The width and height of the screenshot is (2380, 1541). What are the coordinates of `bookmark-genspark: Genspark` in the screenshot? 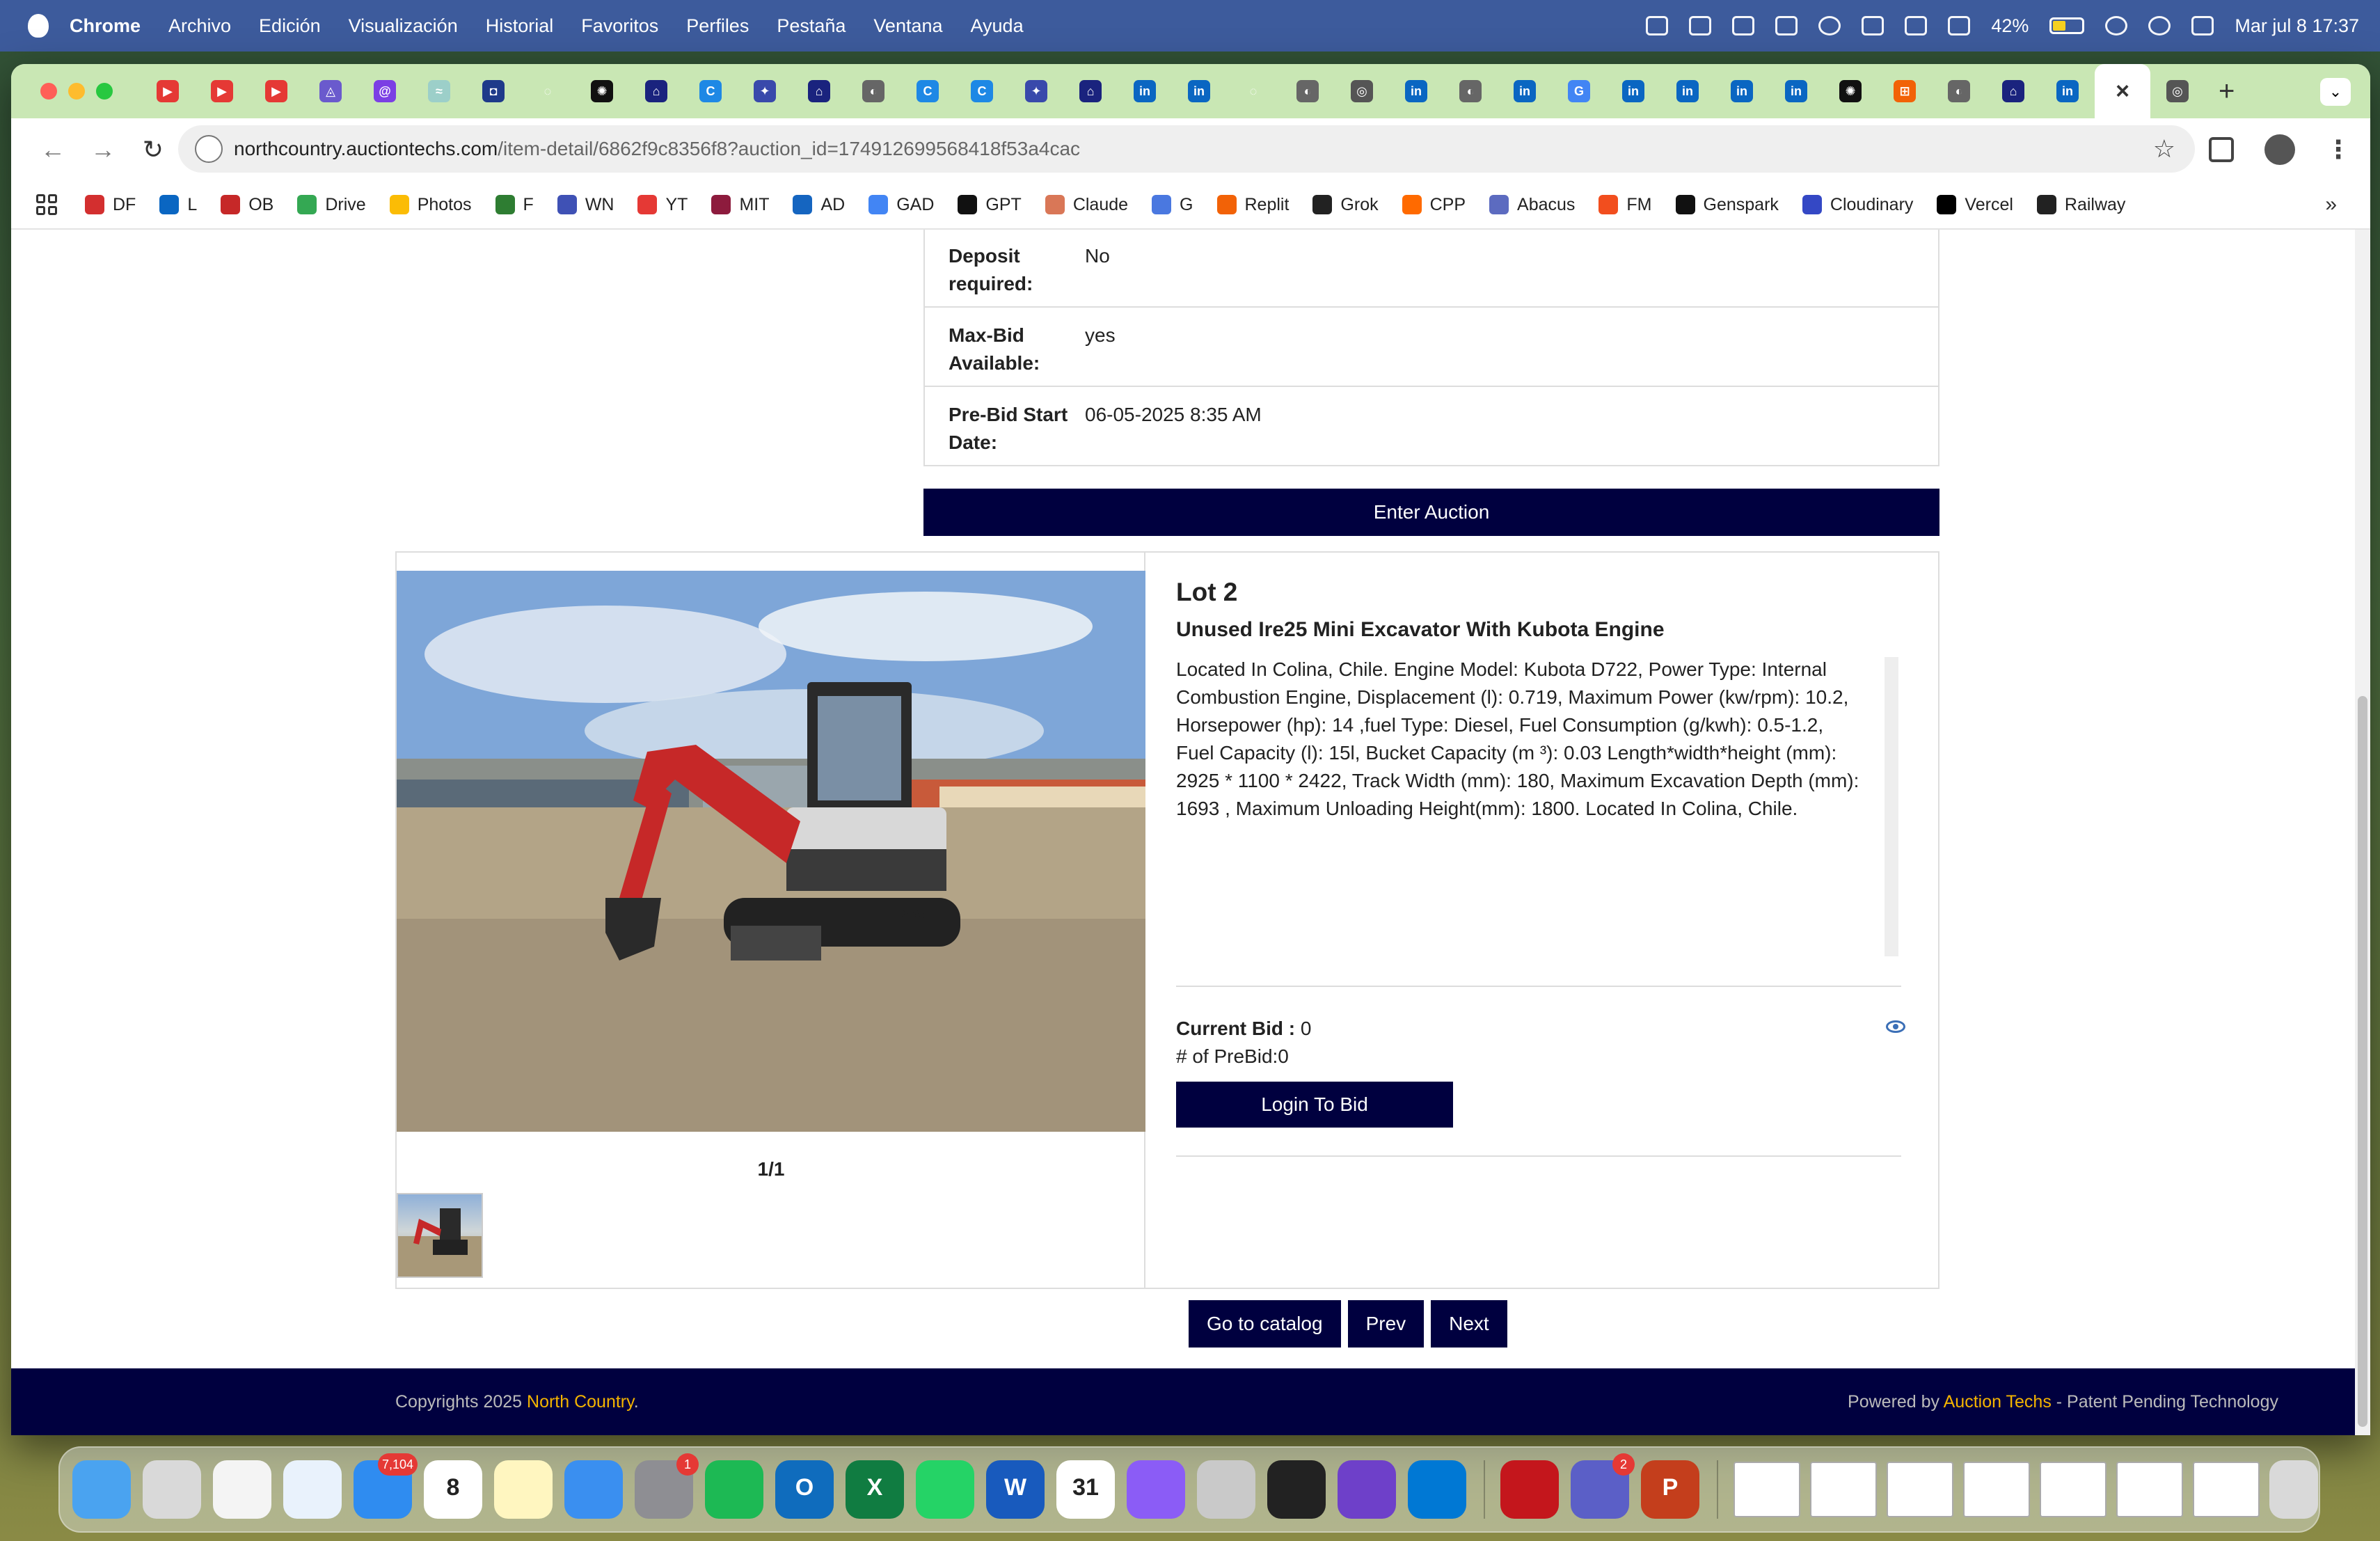 It's located at (1727, 205).